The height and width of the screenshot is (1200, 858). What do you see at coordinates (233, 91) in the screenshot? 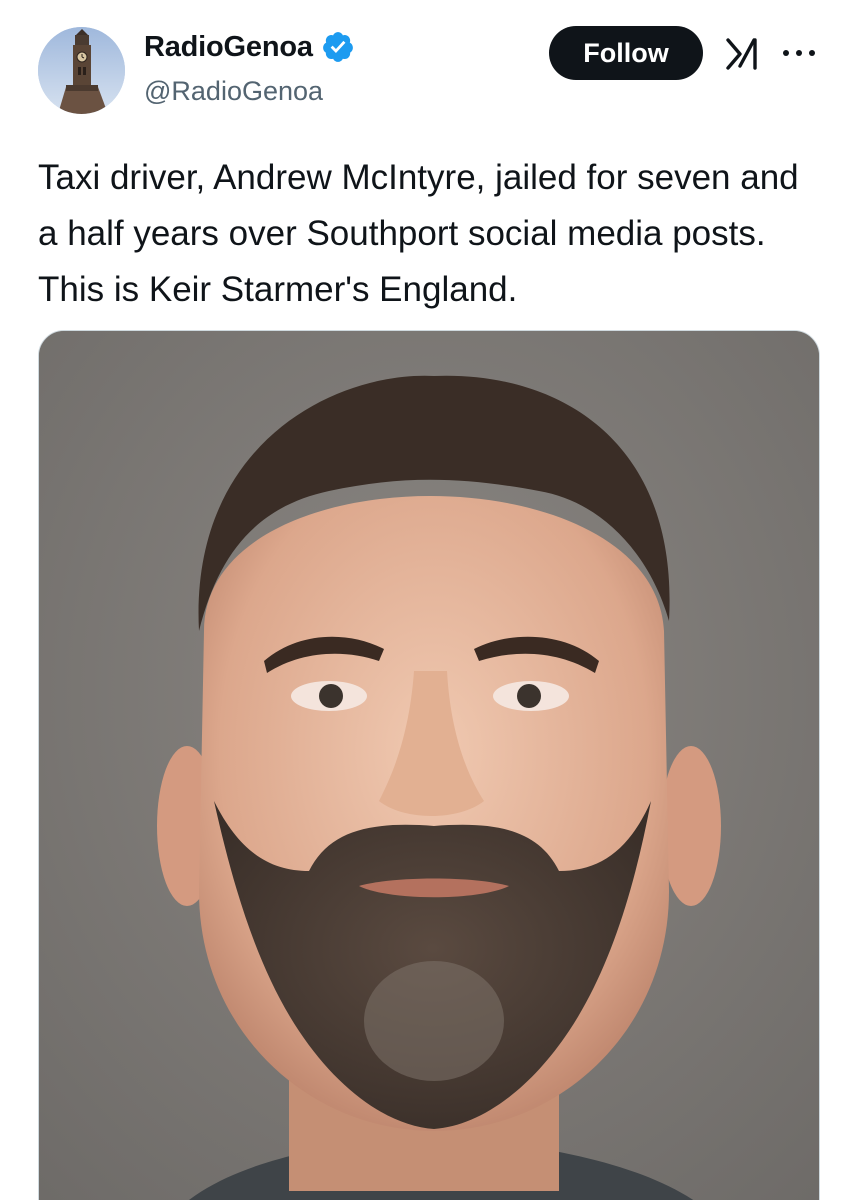
I see `author-handle: @RadioGenoa` at bounding box center [233, 91].